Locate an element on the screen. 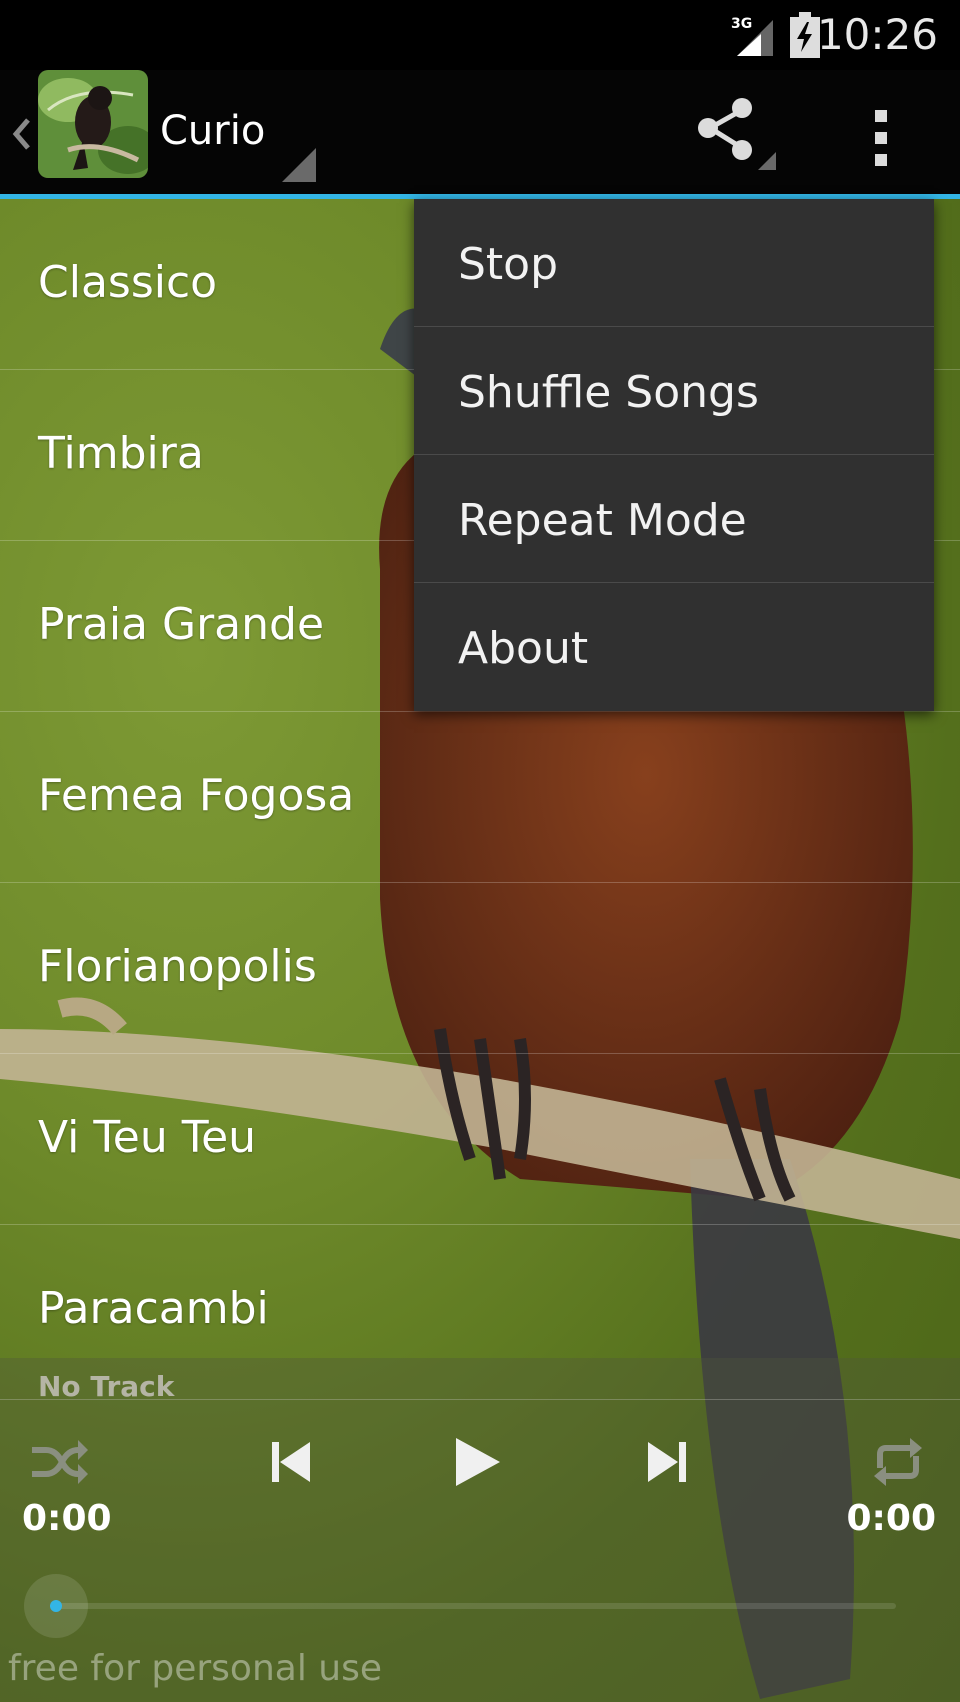 The image size is (960, 1702). play-icon is located at coordinates (477, 1462).